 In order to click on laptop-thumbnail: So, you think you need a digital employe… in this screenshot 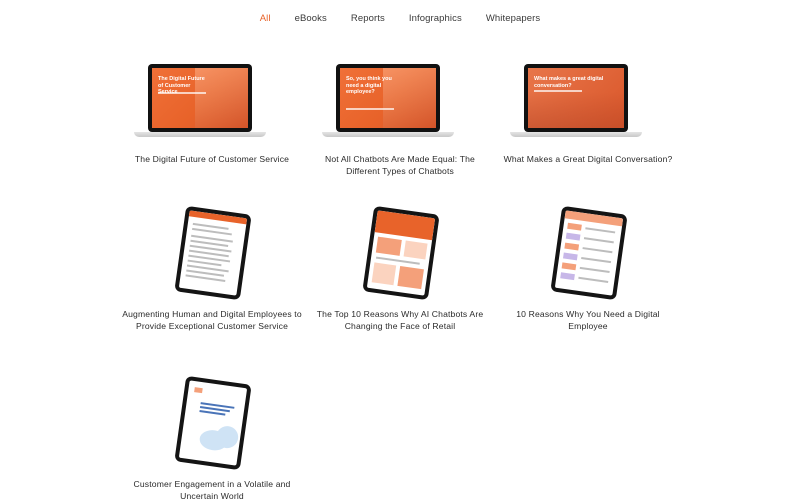, I will do `click(400, 124)`.